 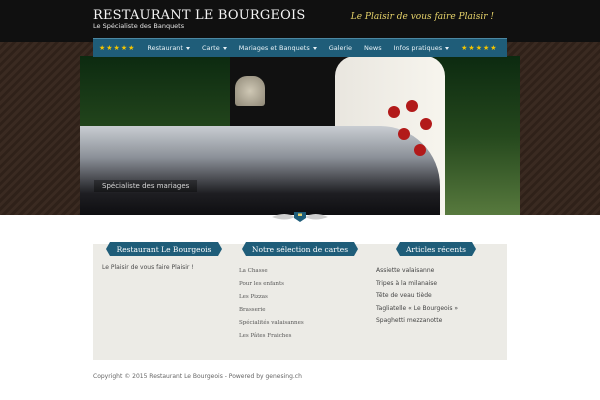 What do you see at coordinates (479, 48) in the screenshot?
I see `rating-stars-right: ★★★★★` at bounding box center [479, 48].